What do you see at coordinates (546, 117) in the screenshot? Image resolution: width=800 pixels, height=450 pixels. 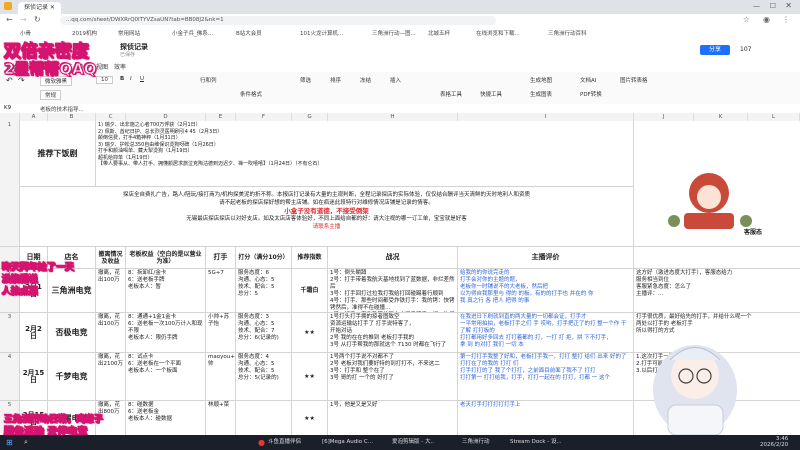 I see `col-header: I` at bounding box center [546, 117].